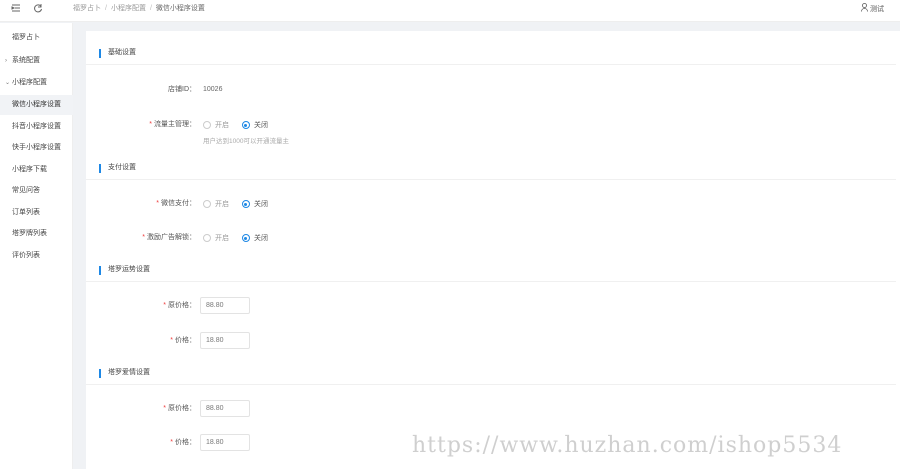 The width and height of the screenshot is (900, 469). What do you see at coordinates (491, 271) in the screenshot?
I see `section-tarot-fortune: 塔罗运势设置` at bounding box center [491, 271].